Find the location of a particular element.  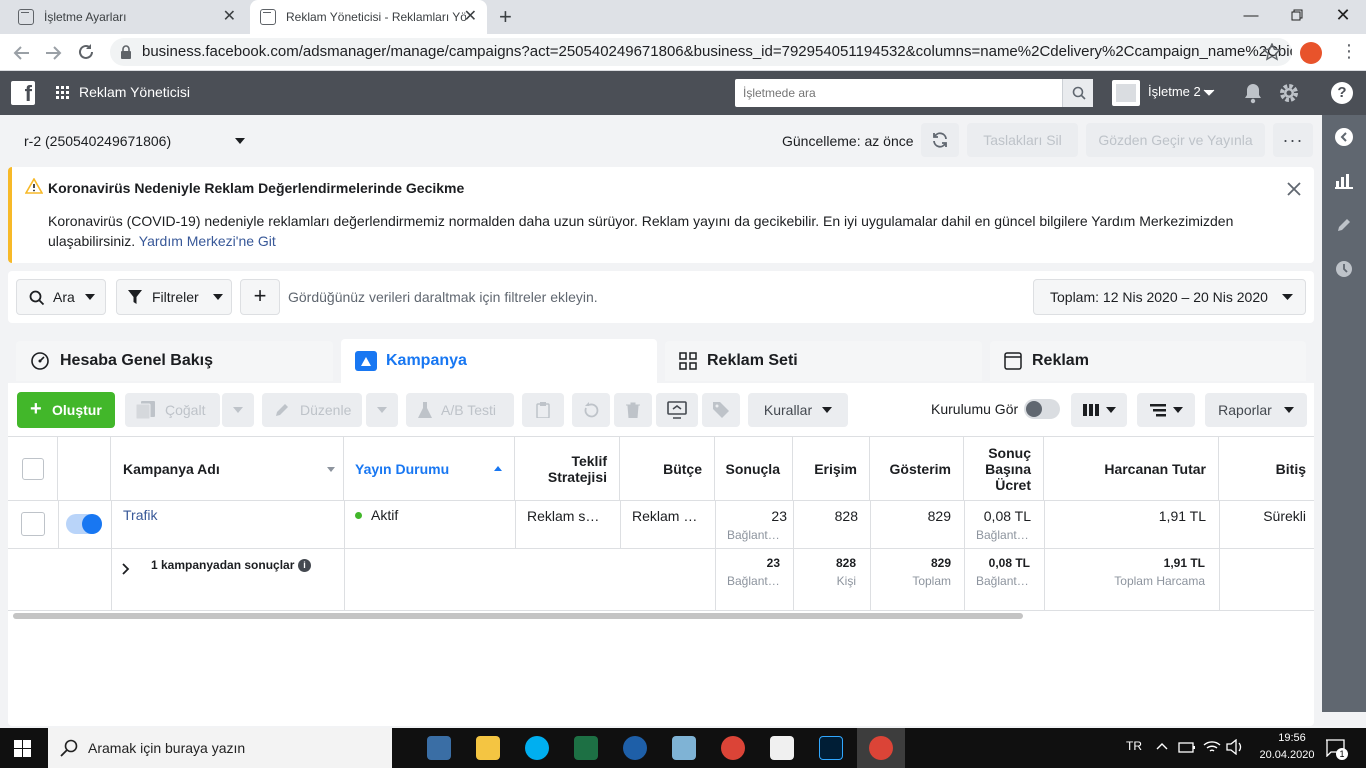

file-explorer-icon is located at coordinates (488, 748).